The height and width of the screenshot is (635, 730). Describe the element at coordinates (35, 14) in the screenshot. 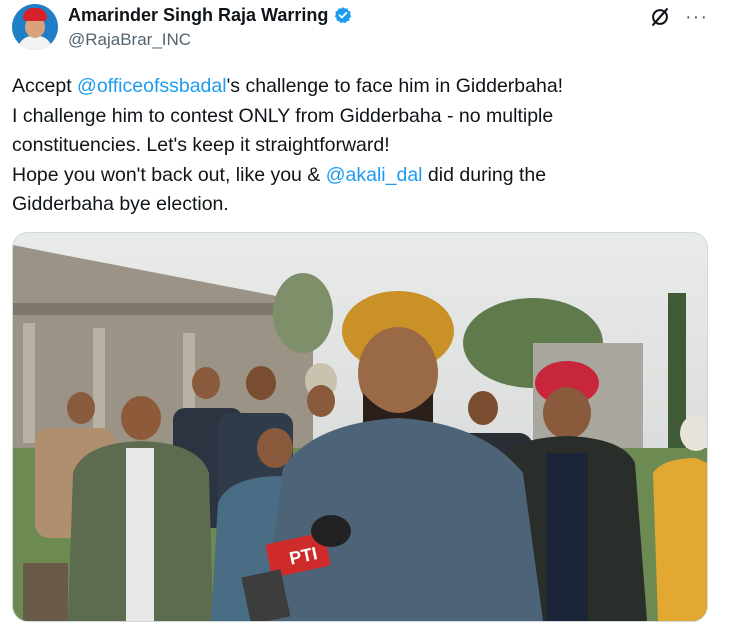

I see `avatar-turban` at that location.